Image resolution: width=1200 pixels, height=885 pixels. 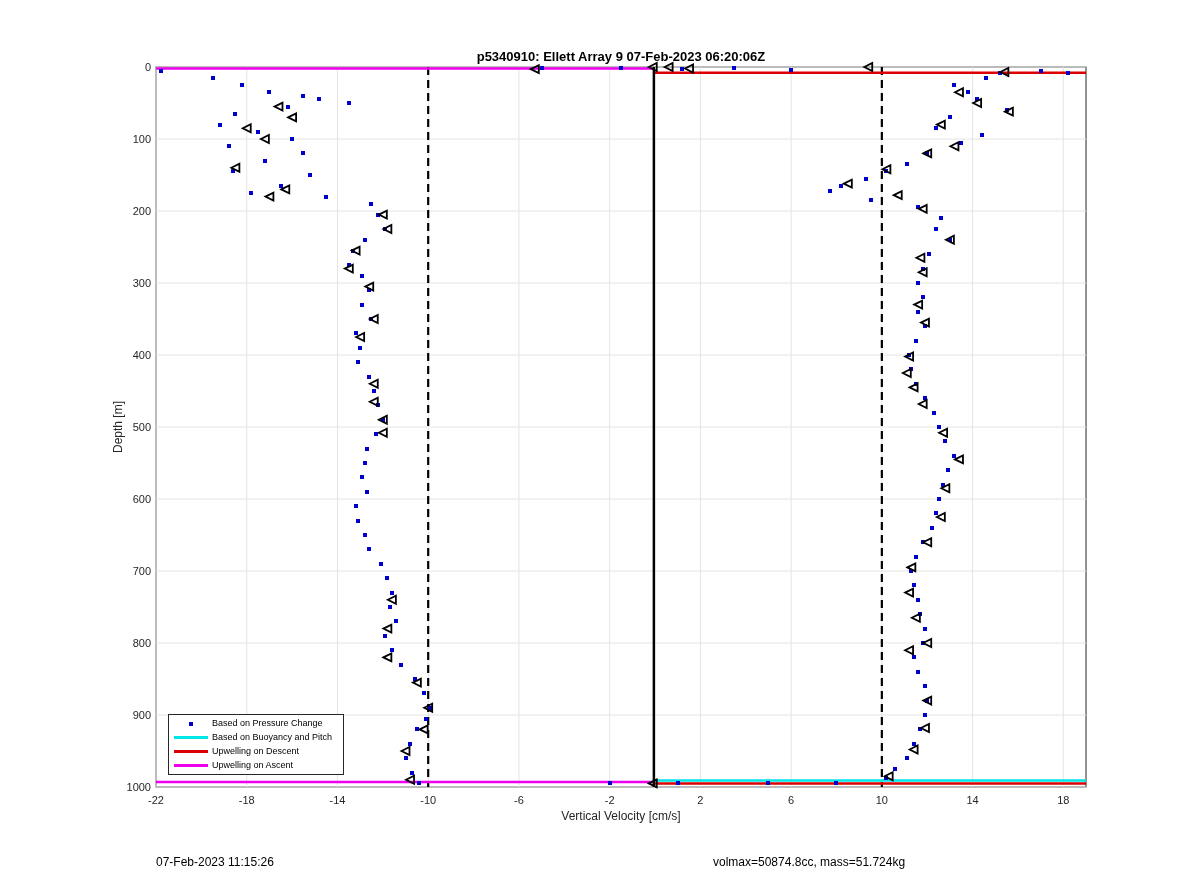 I want to click on legend-label: Upwelling on Ascent, so click(x=253, y=765).